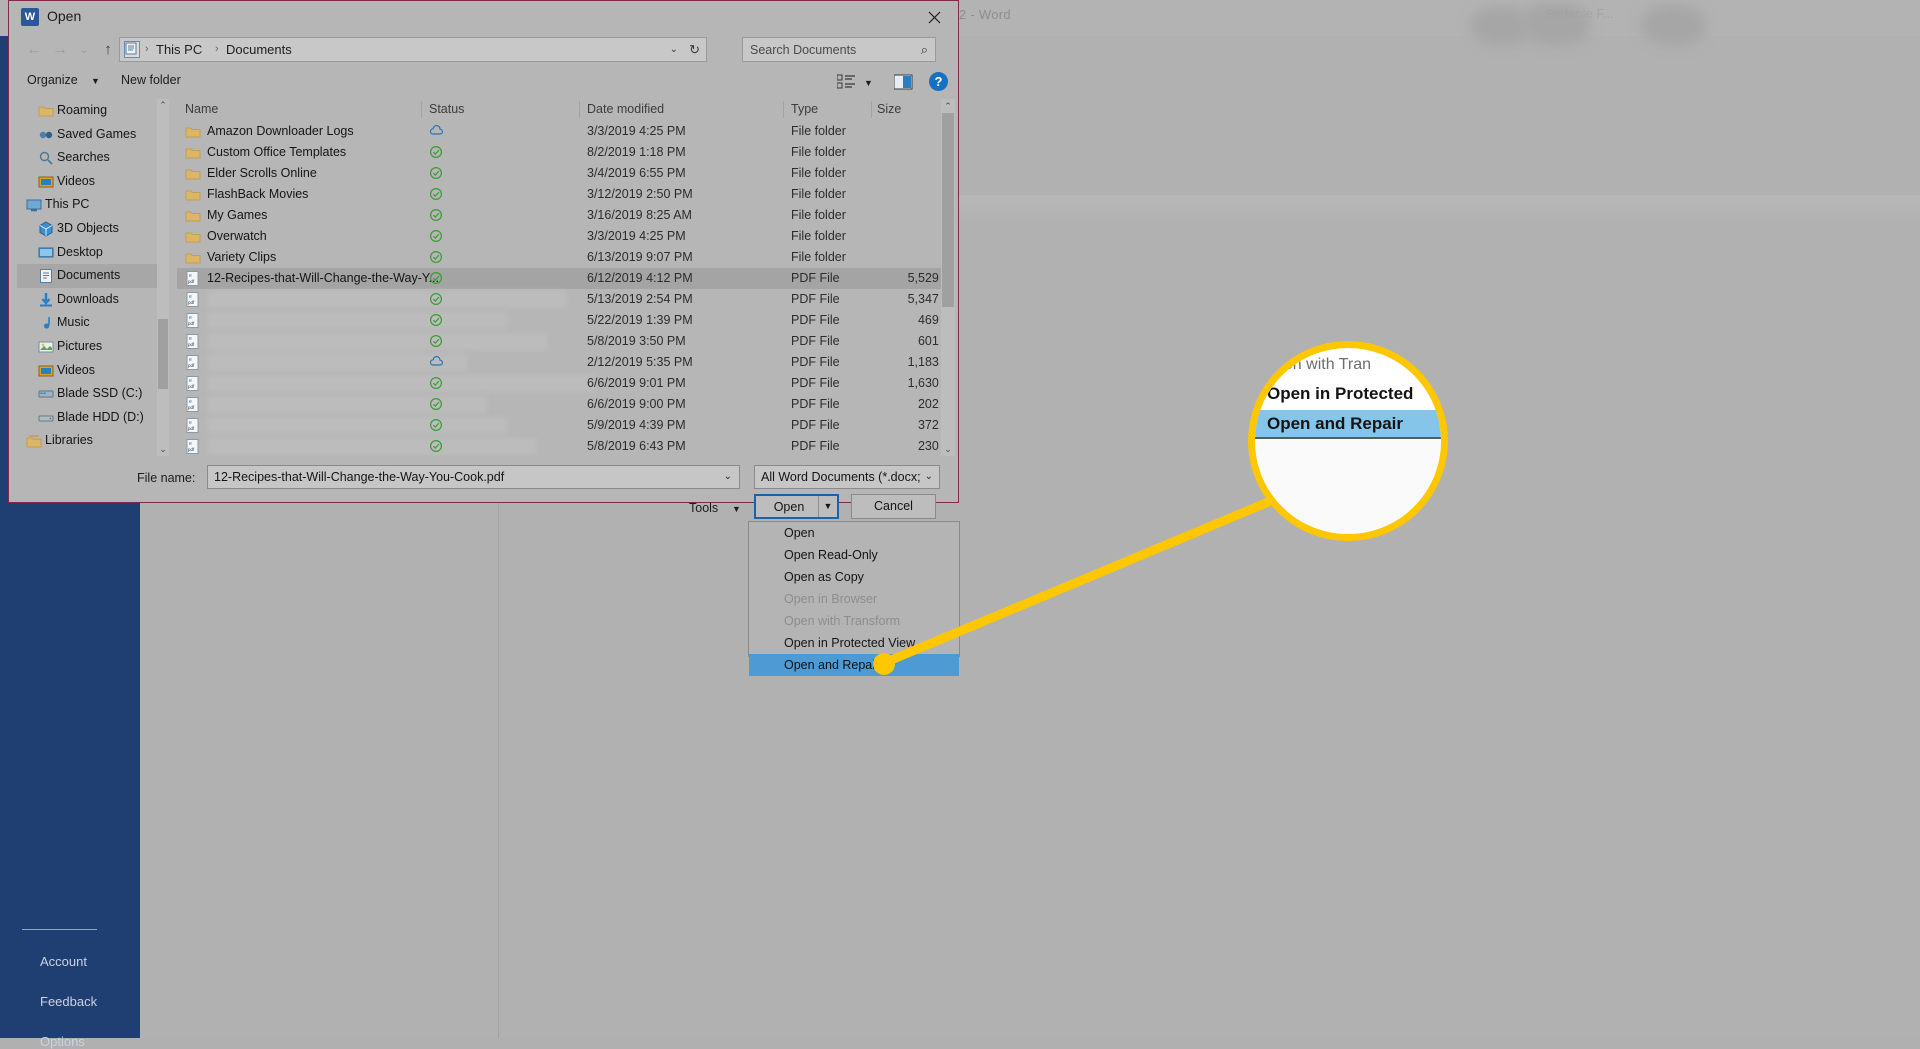 The width and height of the screenshot is (1920, 1049). What do you see at coordinates (90, 418) in the screenshot?
I see `sidebar-item-blade-hdd-d: Blade HDD (D:)` at bounding box center [90, 418].